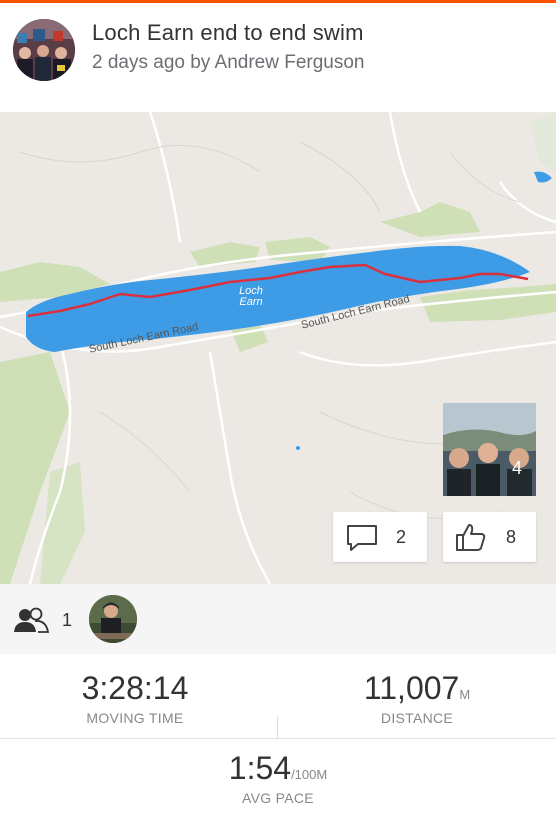 The width and height of the screenshot is (556, 814). What do you see at coordinates (411, 688) in the screenshot?
I see `distance-value: 11,007` at bounding box center [411, 688].